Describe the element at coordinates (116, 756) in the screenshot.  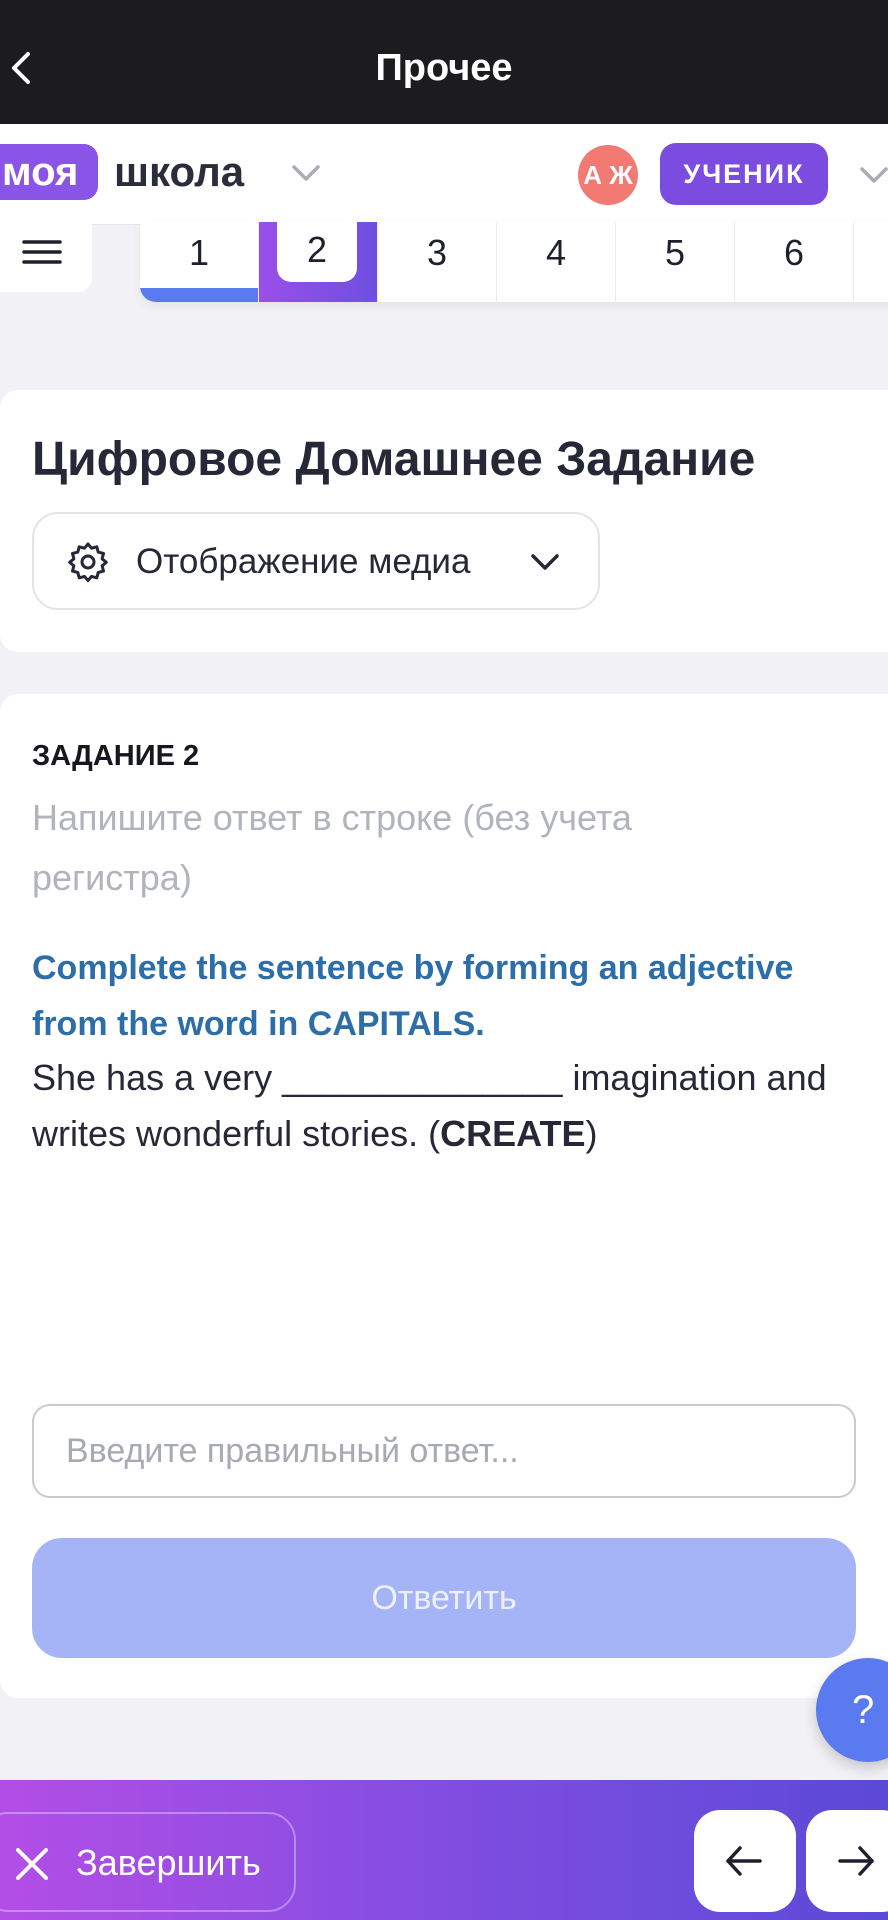
I see `task-number: ЗАДАНИЕ 2` at that location.